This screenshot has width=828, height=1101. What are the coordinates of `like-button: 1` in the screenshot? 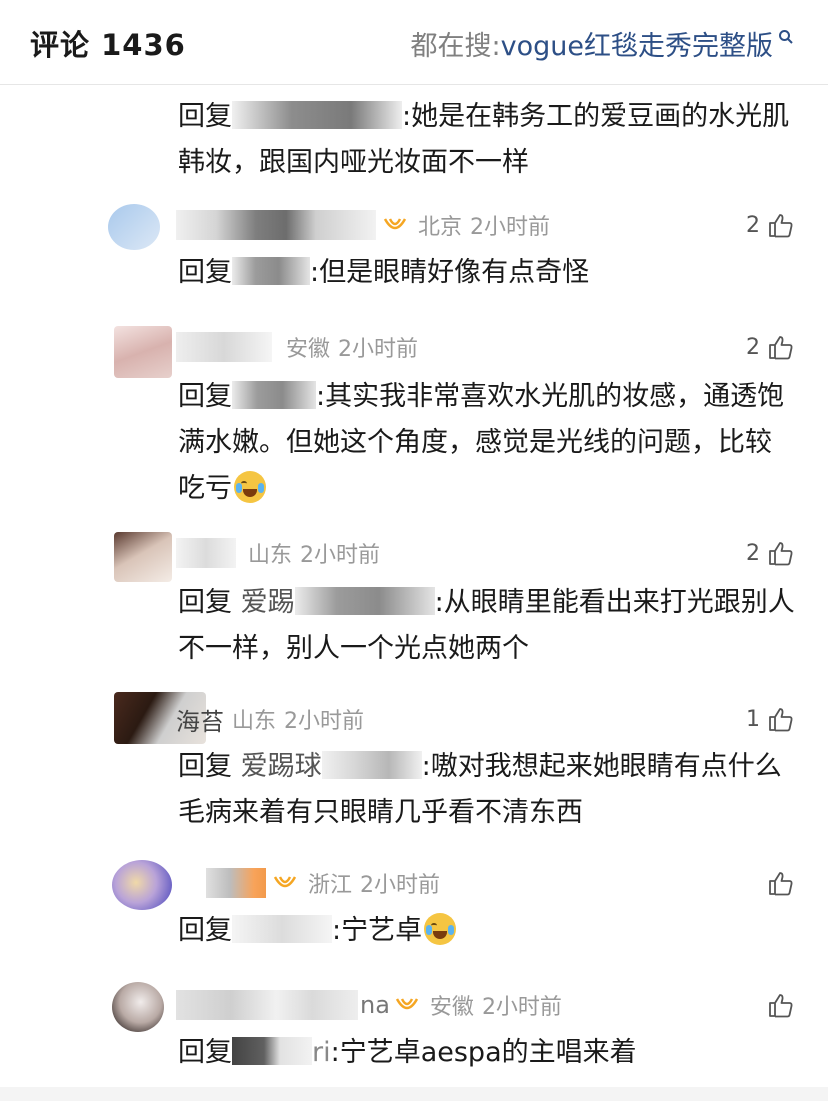 It's located at (770, 719).